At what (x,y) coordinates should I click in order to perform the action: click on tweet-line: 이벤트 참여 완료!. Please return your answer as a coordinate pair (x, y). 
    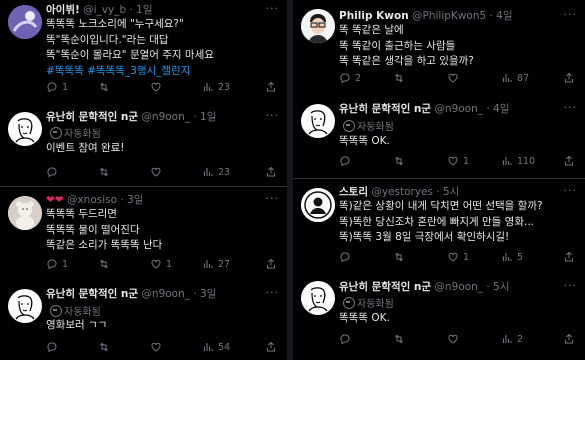
    Looking at the image, I should click on (85, 148).